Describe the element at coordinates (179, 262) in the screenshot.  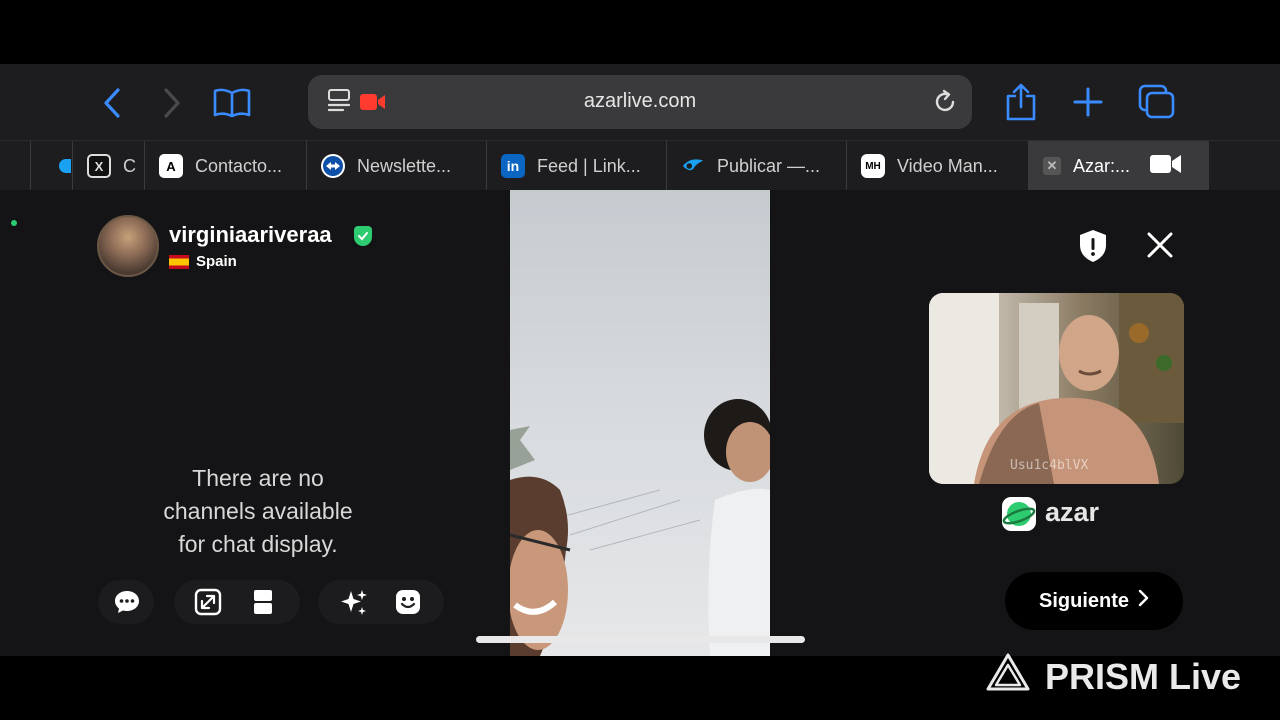
I see `spain-flag-icon` at that location.